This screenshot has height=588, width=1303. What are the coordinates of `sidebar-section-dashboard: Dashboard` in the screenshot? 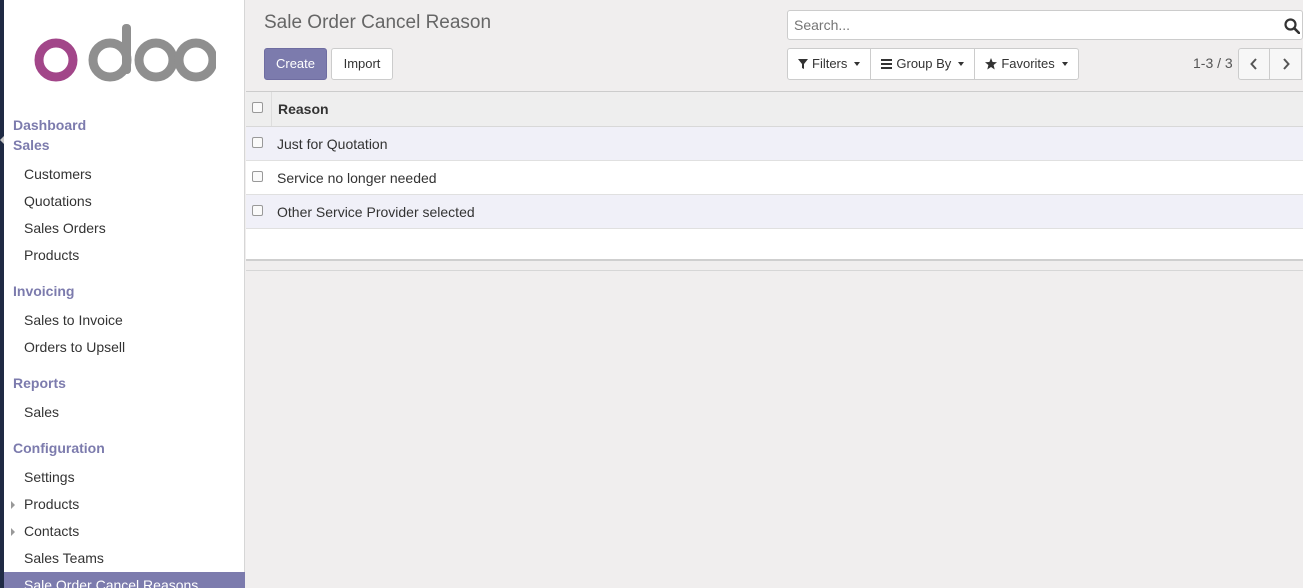 It's located at (124, 125).